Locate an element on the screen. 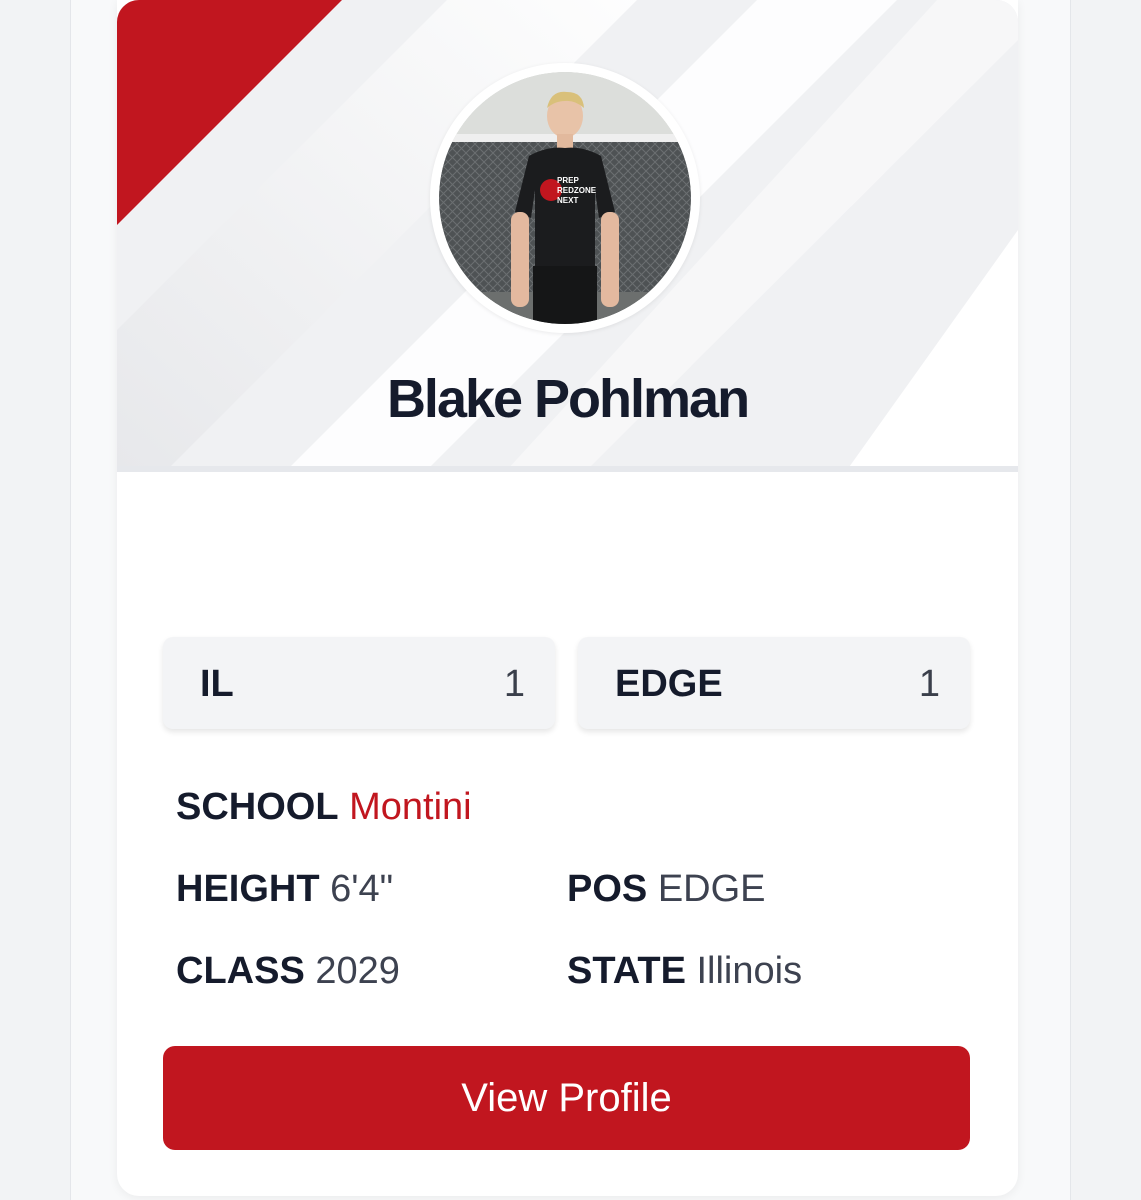  header-divider is located at coordinates (567, 469).